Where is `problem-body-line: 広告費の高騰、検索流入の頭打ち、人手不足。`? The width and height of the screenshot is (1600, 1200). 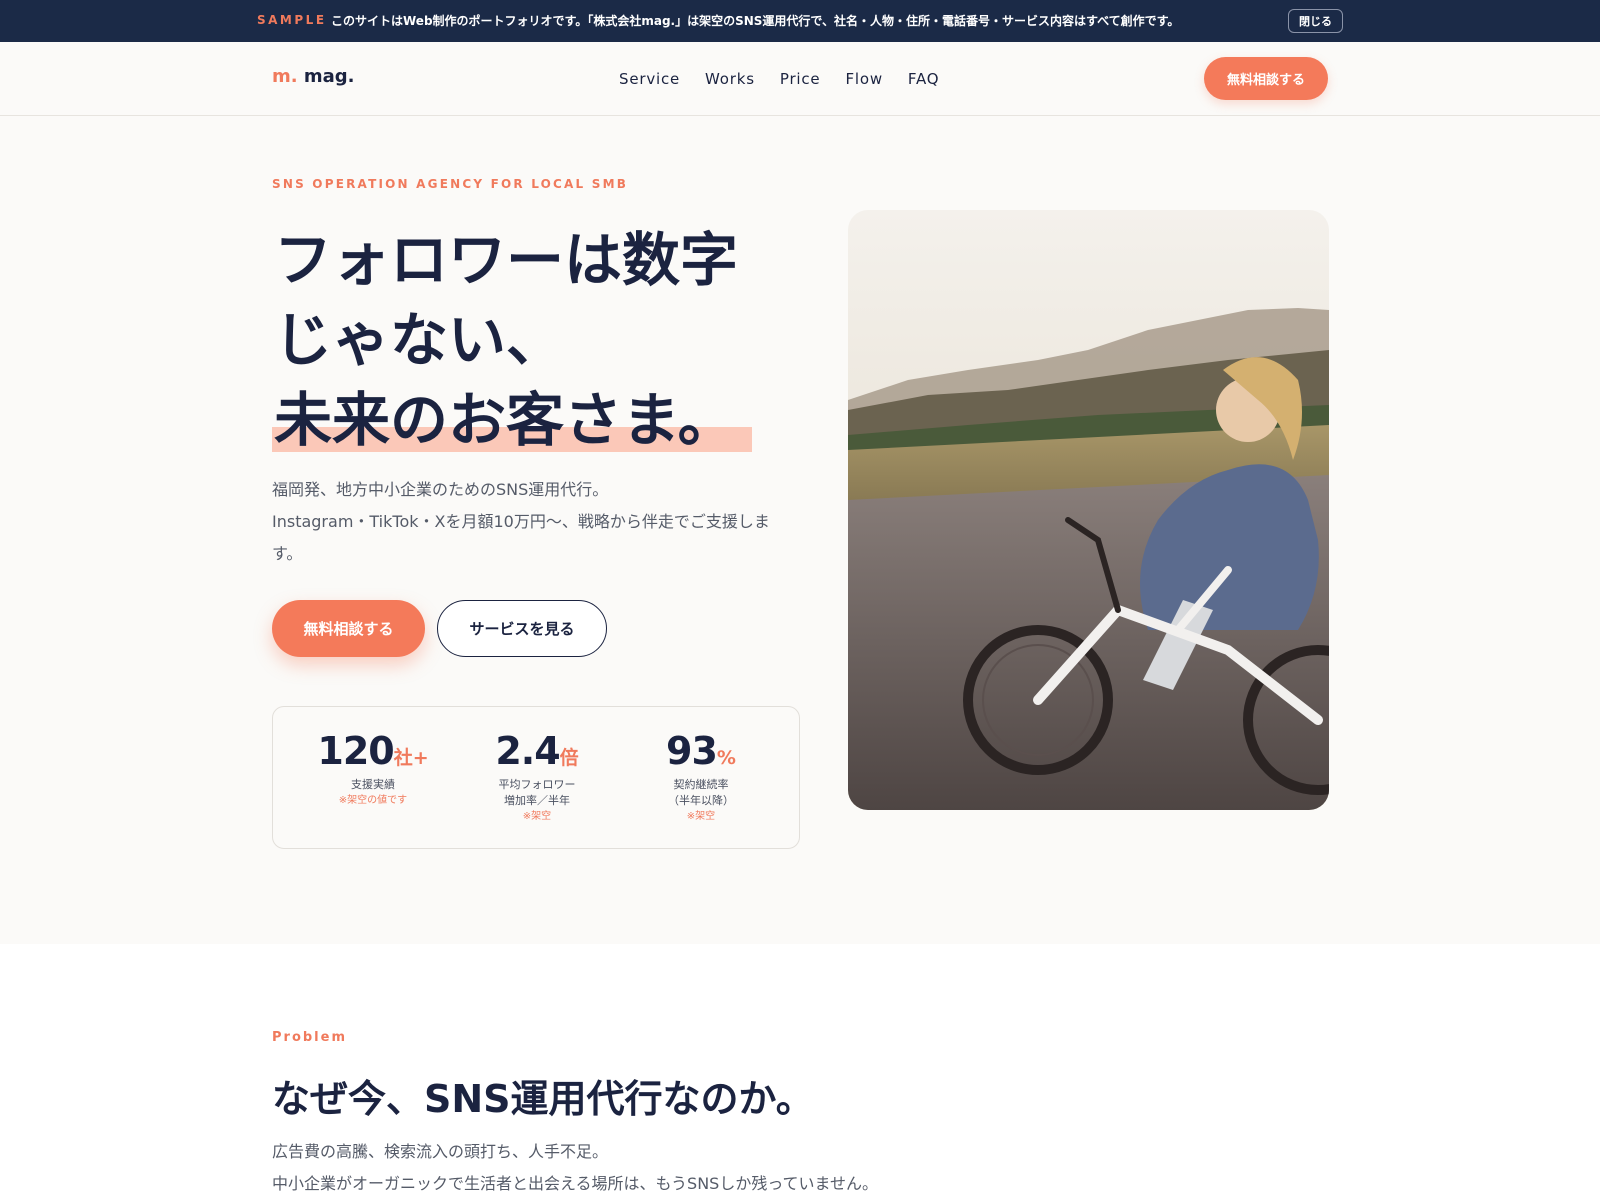
problem-body-line: 広告費の高騰、検索流入の頭打ち、人手不足。 is located at coordinates (440, 1151).